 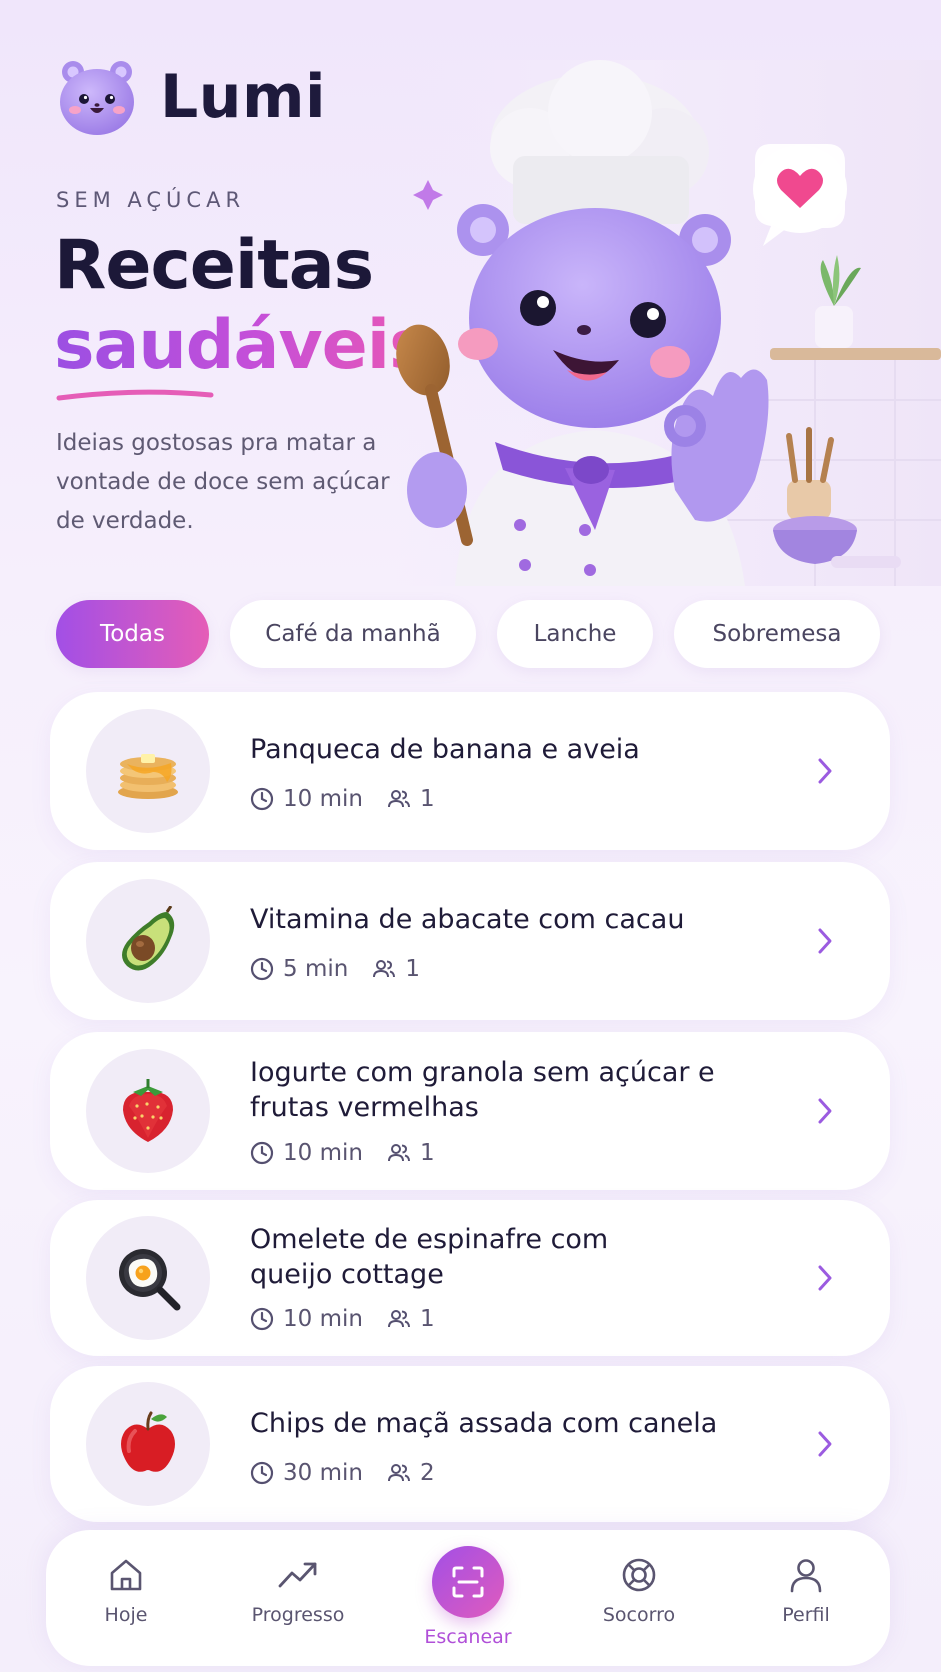 I want to click on pancakes-icon, so click(x=148, y=776).